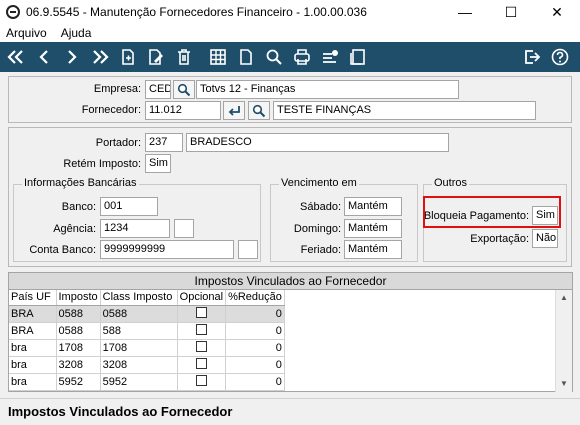  What do you see at coordinates (13, 12) in the screenshot?
I see `app-logo-icon` at bounding box center [13, 12].